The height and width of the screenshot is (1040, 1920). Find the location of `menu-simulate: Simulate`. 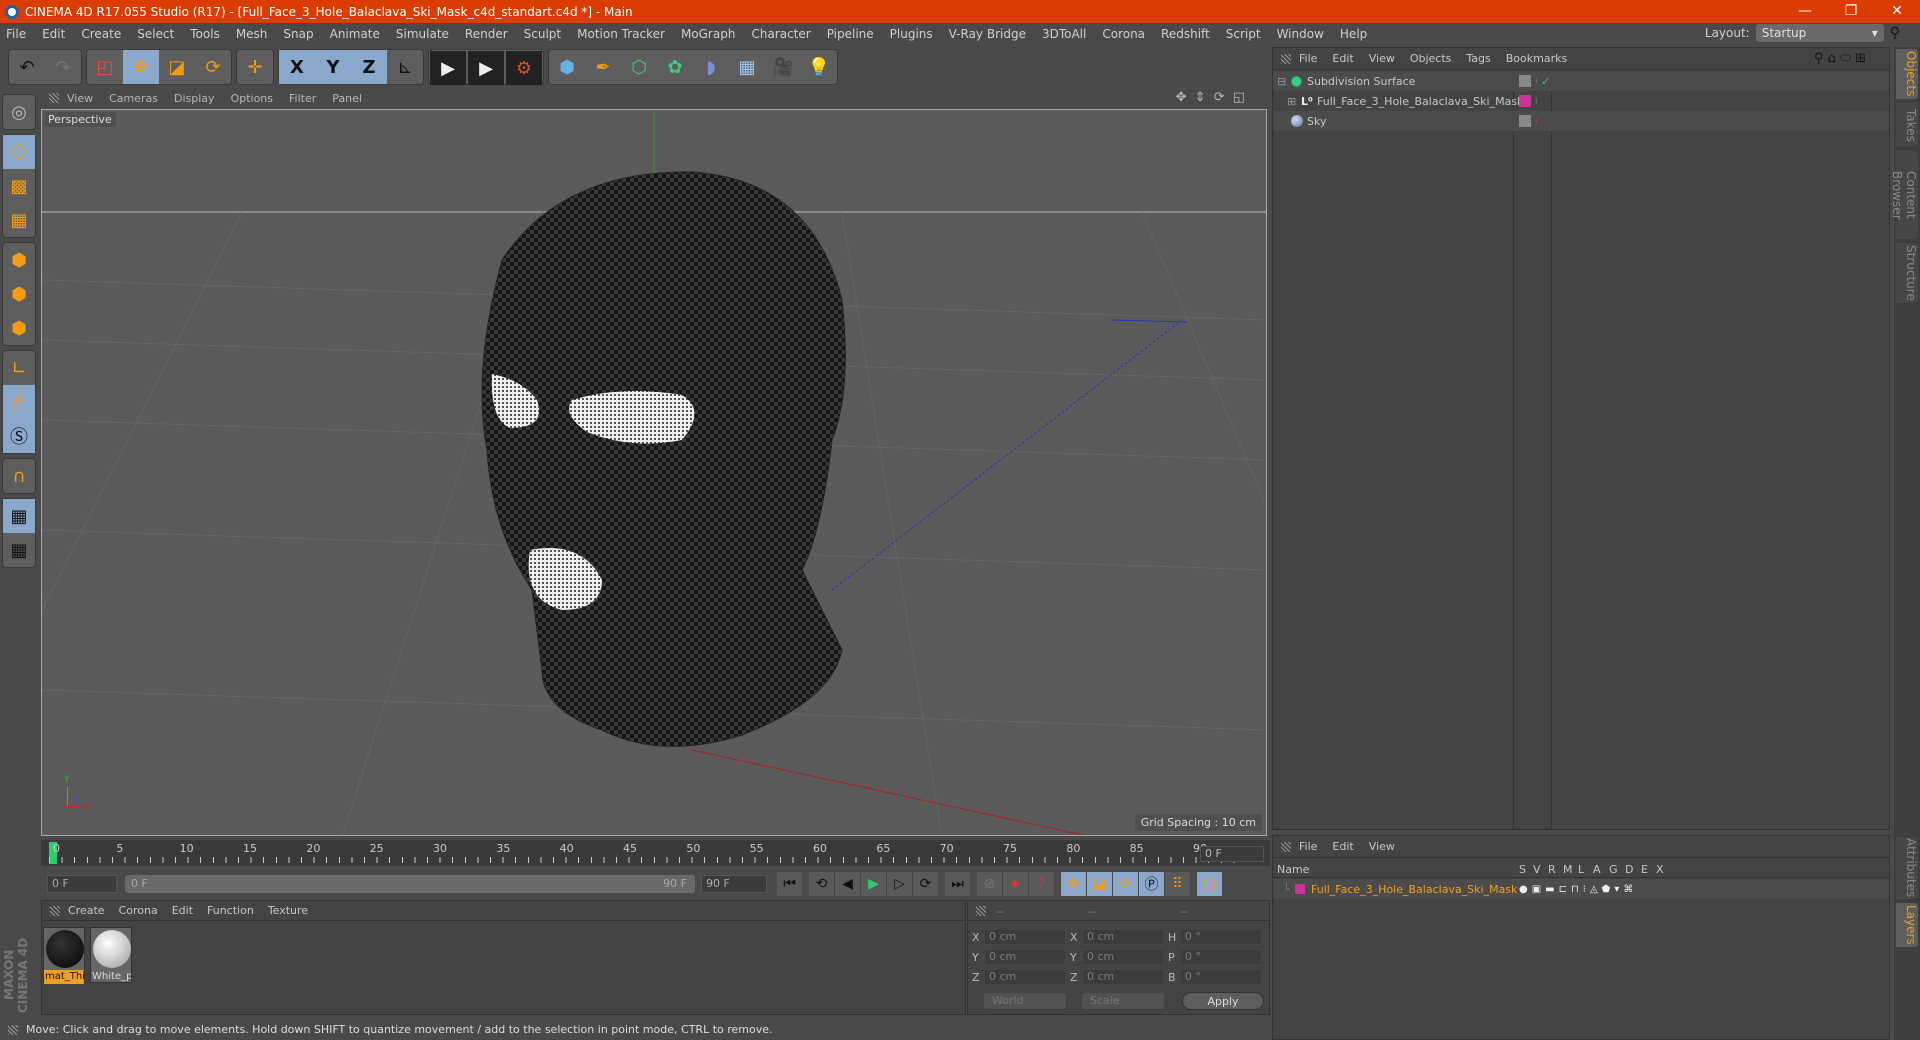

menu-simulate: Simulate is located at coordinates (422, 34).